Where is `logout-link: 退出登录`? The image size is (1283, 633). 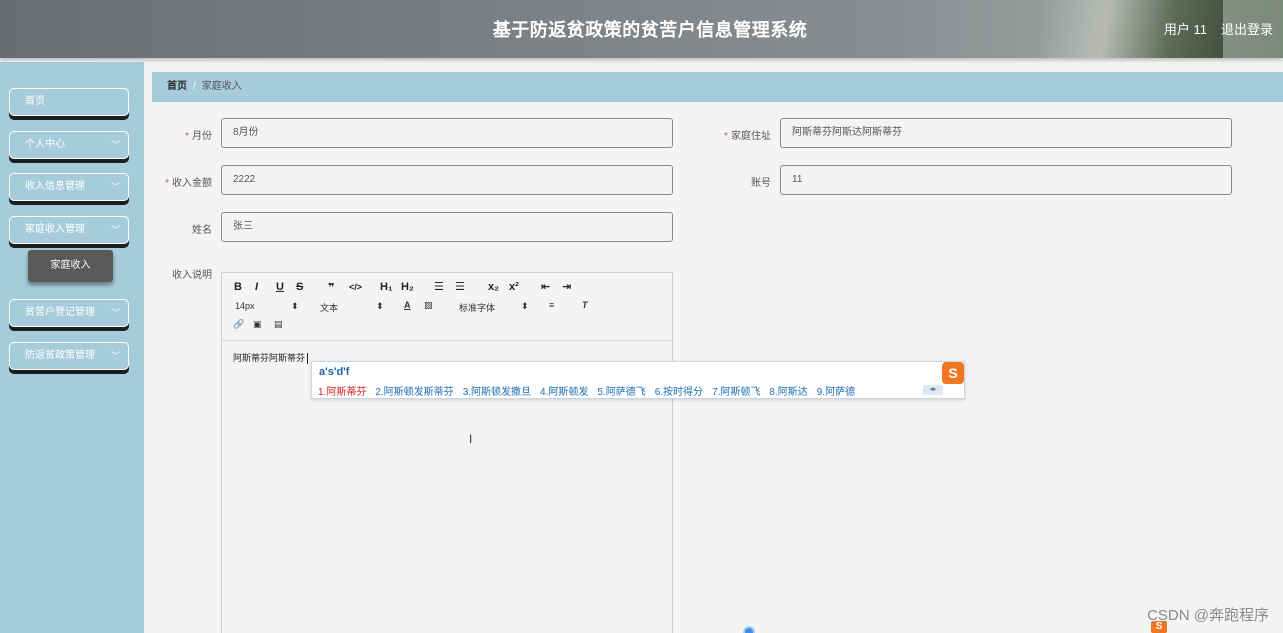 logout-link: 退出登录 is located at coordinates (1247, 28).